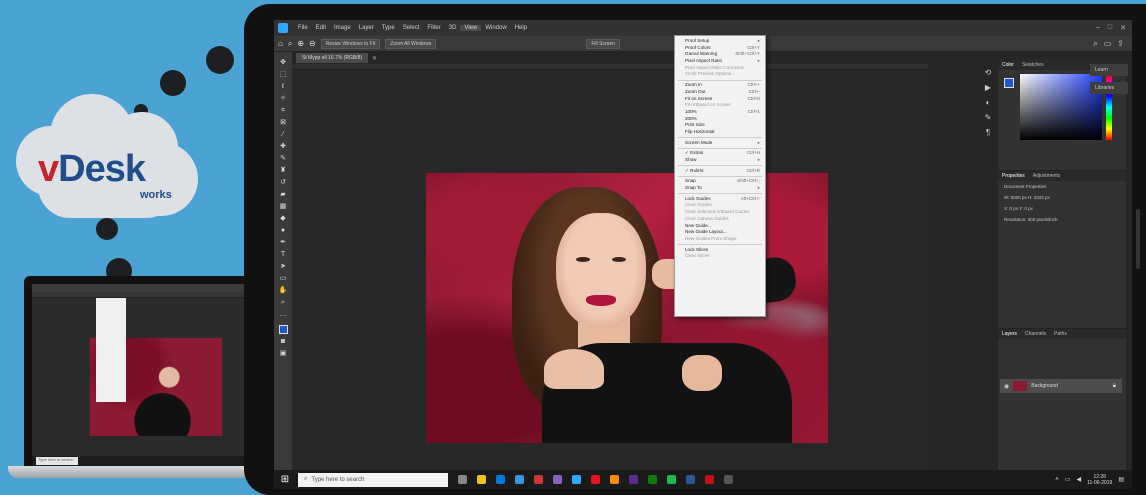 Image resolution: width=1146 pixels, height=495 pixels. Describe the element at coordinates (283, 110) in the screenshot. I see `crop-tool-icon: ⌗` at that location.